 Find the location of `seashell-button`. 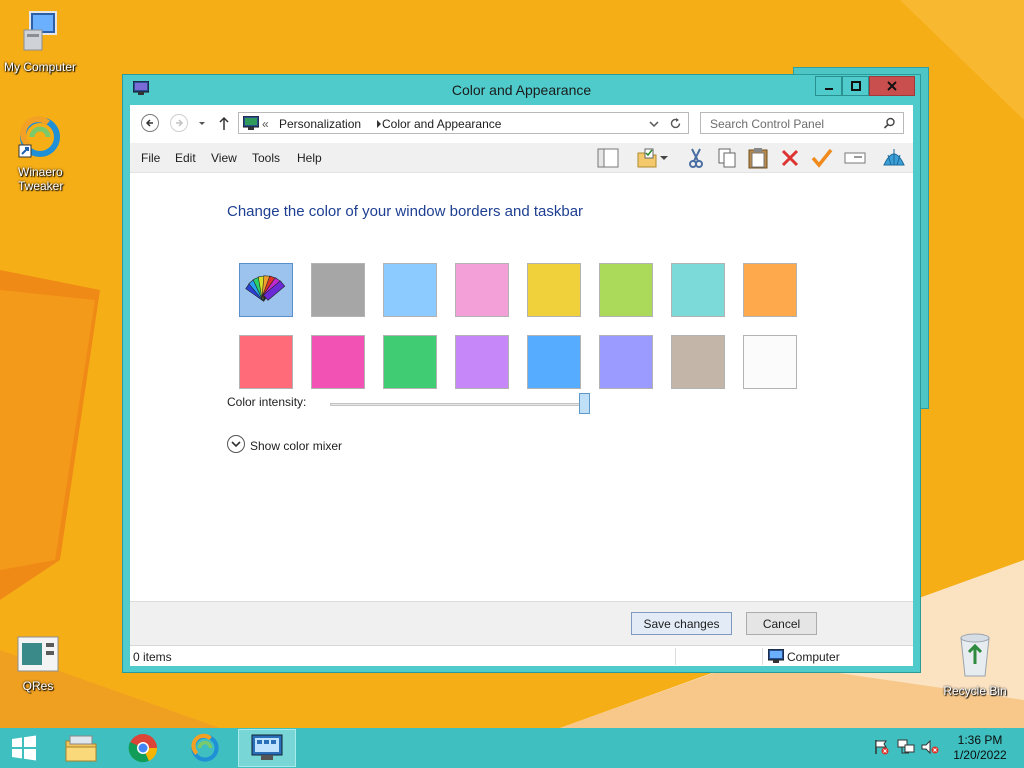

seashell-button is located at coordinates (894, 158).